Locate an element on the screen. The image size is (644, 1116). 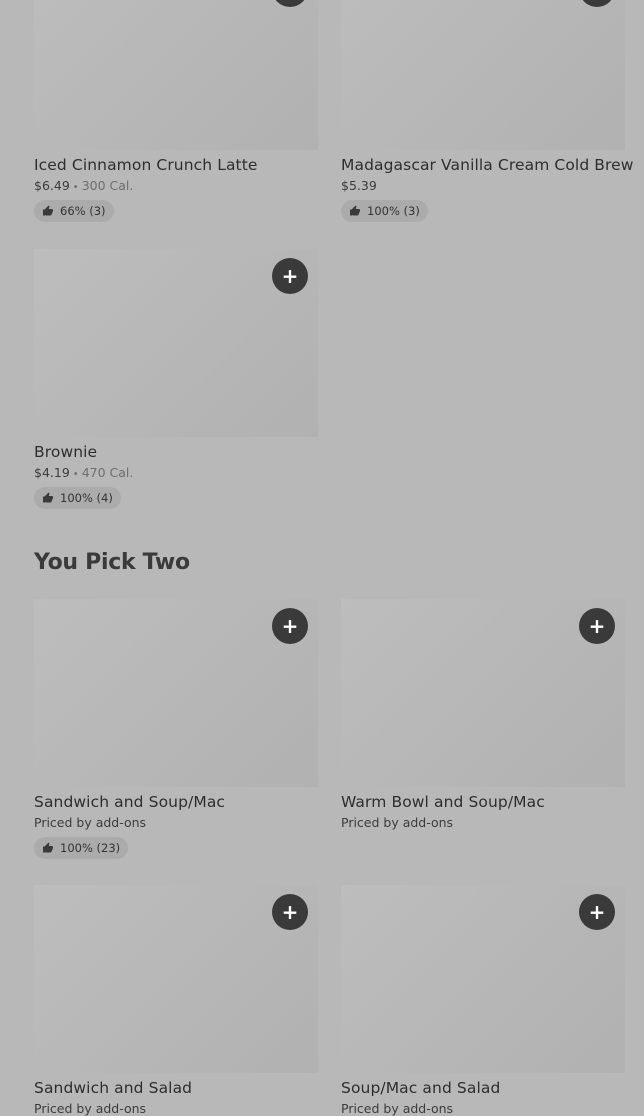
item-name: Sandwich and Salad is located at coordinates (113, 1088).